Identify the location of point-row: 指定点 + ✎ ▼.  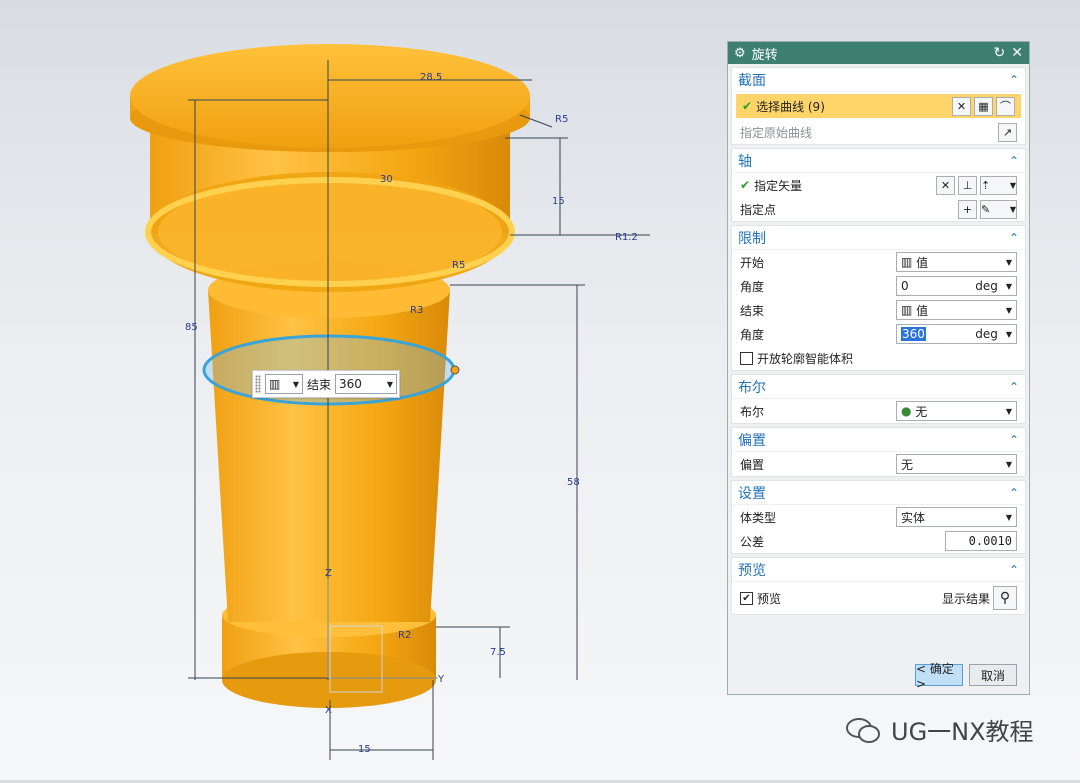
(878, 209).